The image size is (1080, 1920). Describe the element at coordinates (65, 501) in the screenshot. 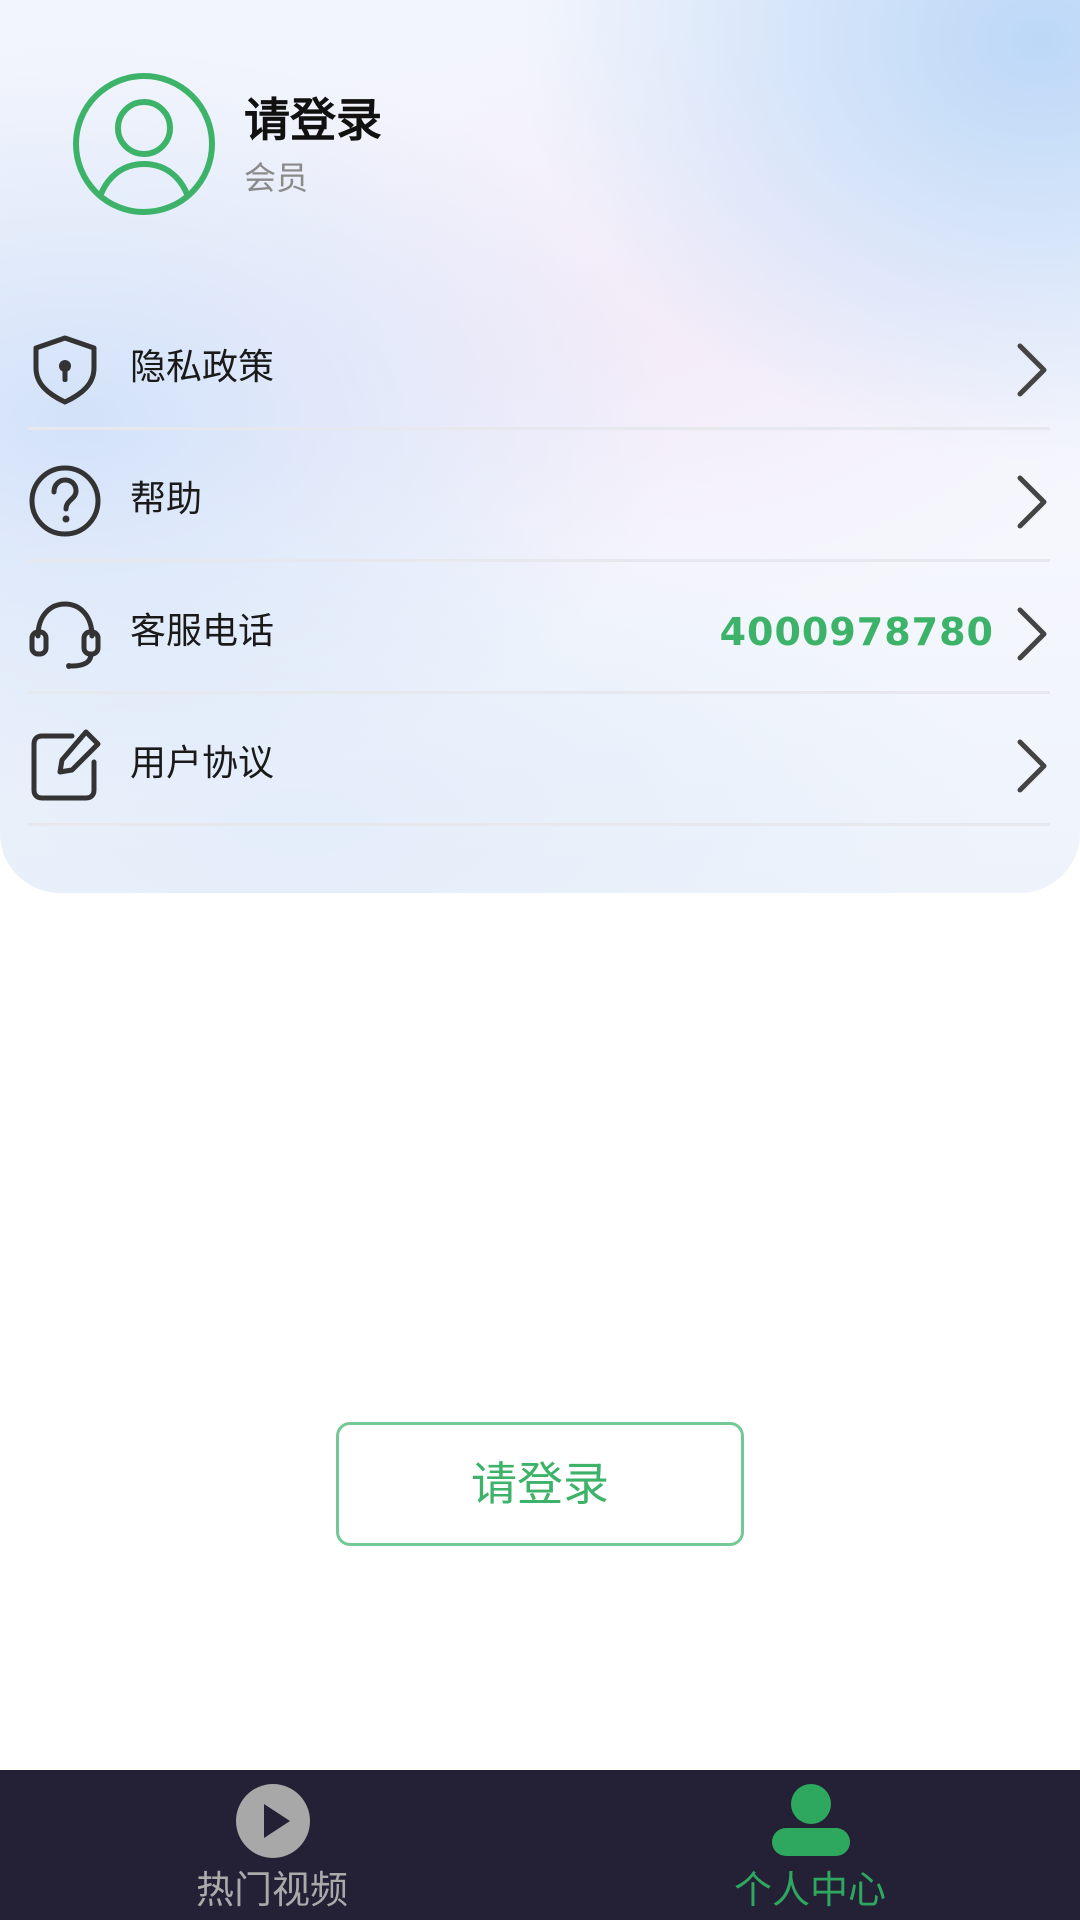

I see `question-icon` at that location.